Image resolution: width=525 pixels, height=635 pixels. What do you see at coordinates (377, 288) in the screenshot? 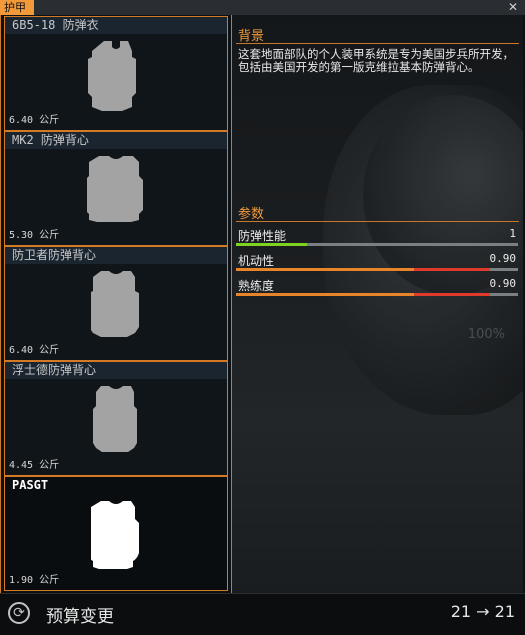
I see `param-proficiency: 熟练度 0.90` at bounding box center [377, 288].